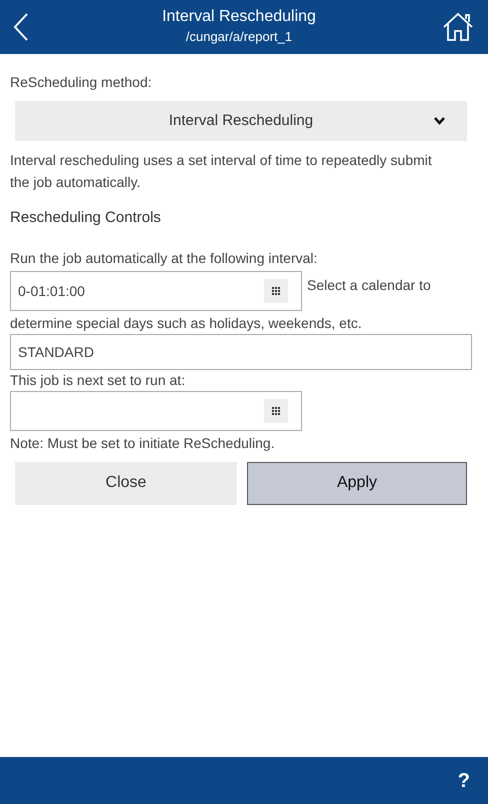 Image resolution: width=488 pixels, height=804 pixels. Describe the element at coordinates (464, 781) in the screenshot. I see `help-button: ?` at that location.